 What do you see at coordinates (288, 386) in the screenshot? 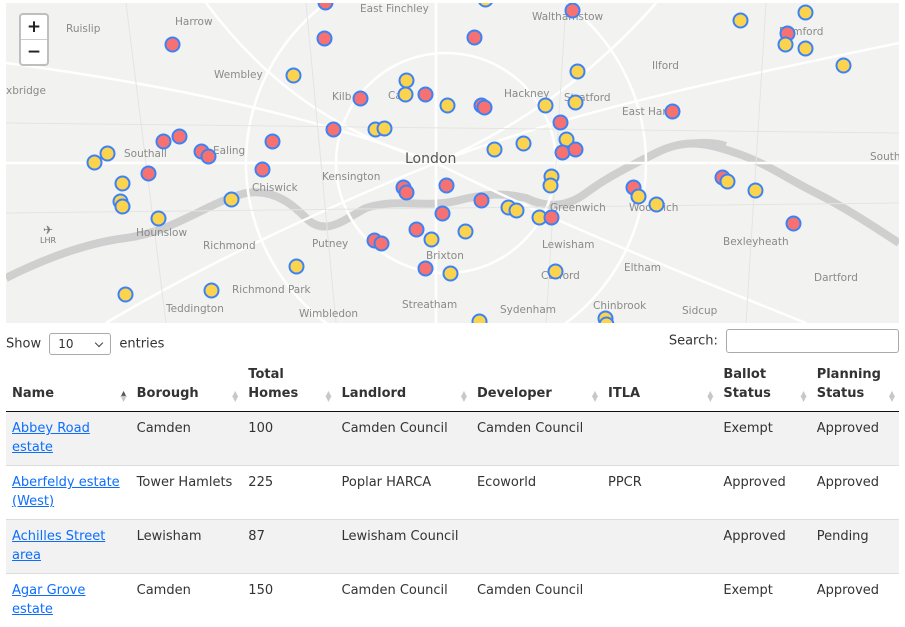
I see `column-header-total-homes: Total Homes▲▼` at bounding box center [288, 386].